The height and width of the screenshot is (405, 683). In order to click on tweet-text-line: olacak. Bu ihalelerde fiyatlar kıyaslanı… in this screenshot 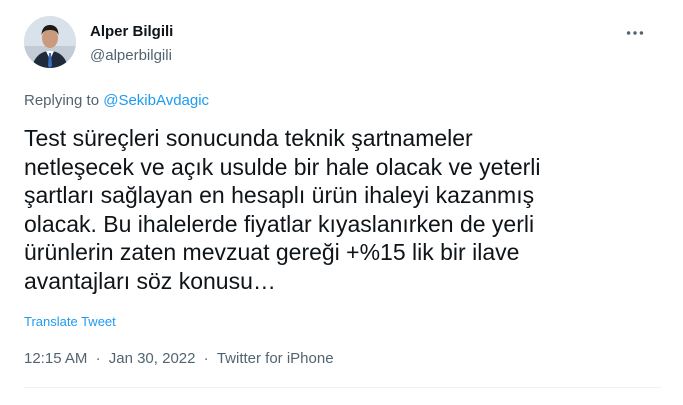, I will do `click(279, 223)`.